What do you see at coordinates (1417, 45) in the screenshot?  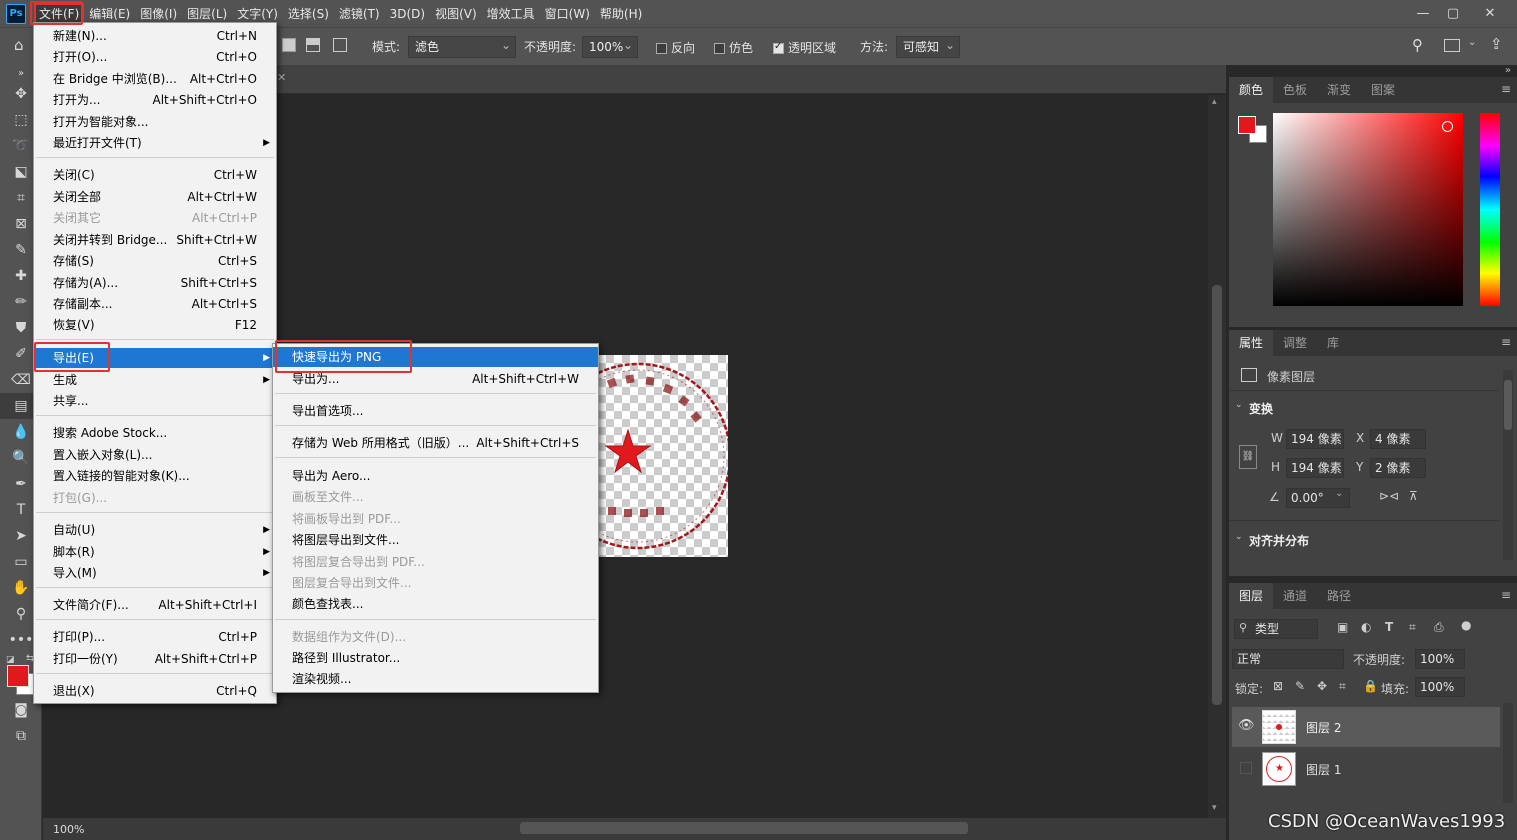 I see `search-icon: ⚲` at bounding box center [1417, 45].